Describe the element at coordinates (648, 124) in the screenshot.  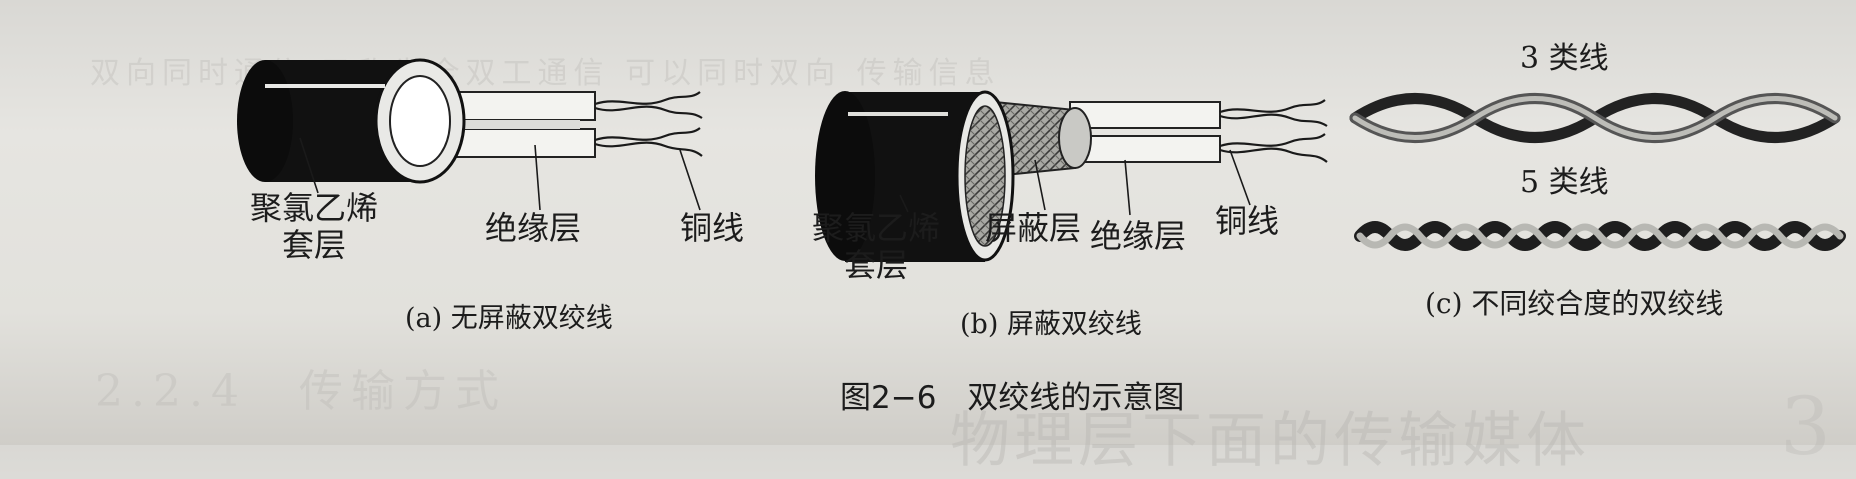
I see `copper-strands-a` at that location.